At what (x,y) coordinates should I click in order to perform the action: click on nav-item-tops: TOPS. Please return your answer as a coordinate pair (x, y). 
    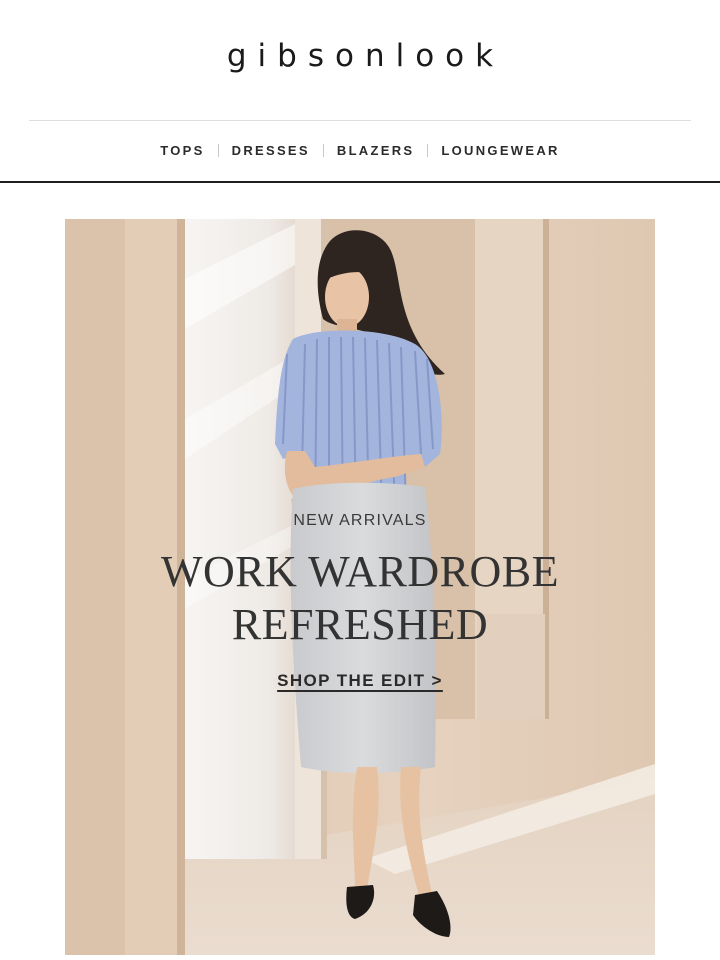
    Looking at the image, I should click on (182, 150).